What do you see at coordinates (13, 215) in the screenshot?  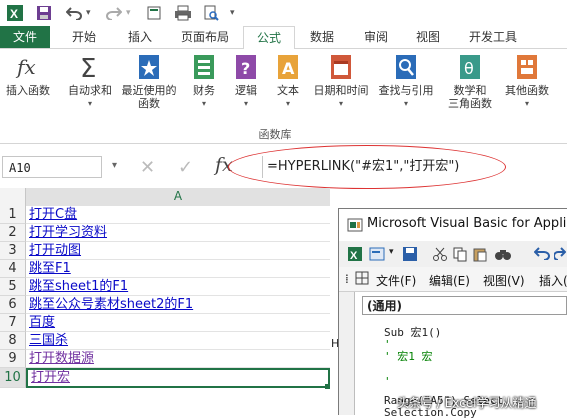 I see `row-header: 1` at bounding box center [13, 215].